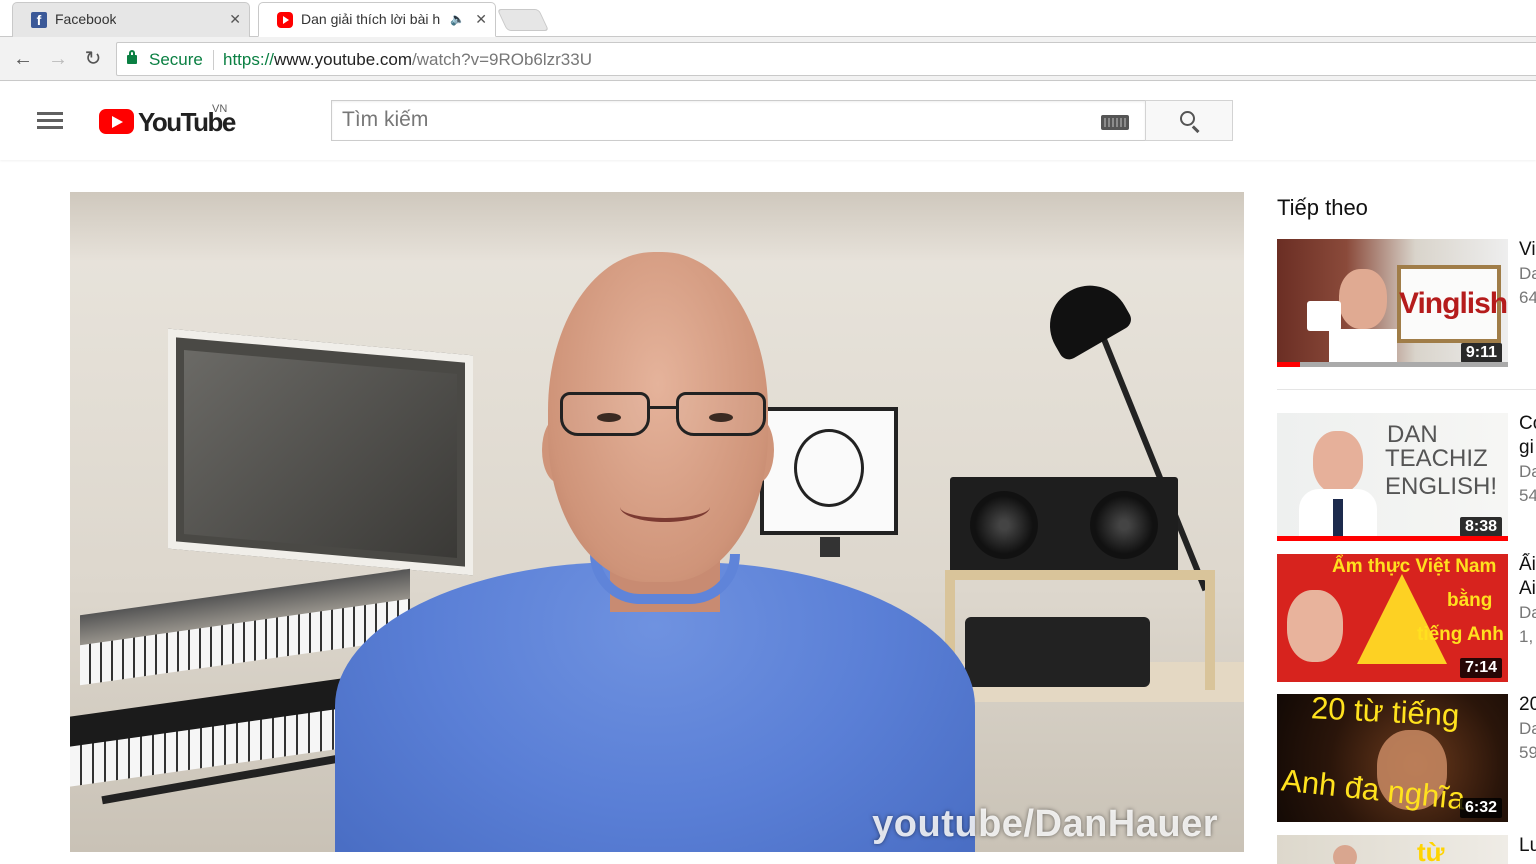  What do you see at coordinates (1480, 808) in the screenshot?
I see `video-duration: 6:32` at bounding box center [1480, 808].